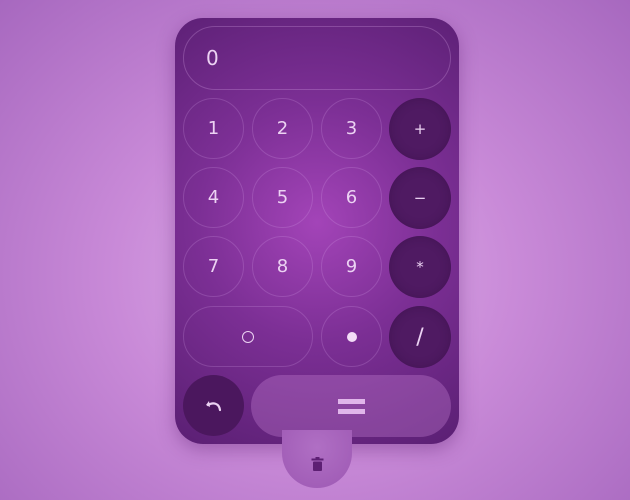 The width and height of the screenshot is (630, 500). Describe the element at coordinates (317, 464) in the screenshot. I see `trash-icon` at that location.